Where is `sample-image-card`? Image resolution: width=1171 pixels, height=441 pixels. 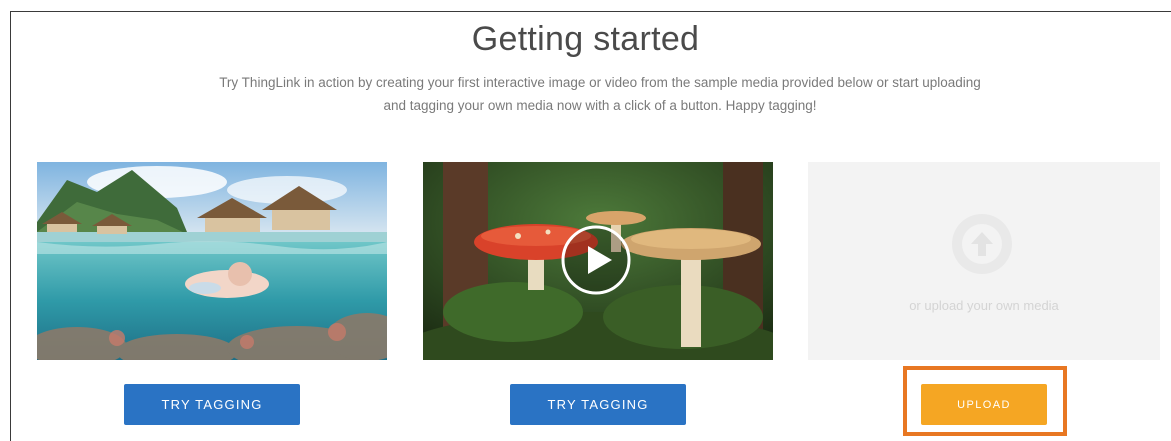 sample-image-card is located at coordinates (212, 261).